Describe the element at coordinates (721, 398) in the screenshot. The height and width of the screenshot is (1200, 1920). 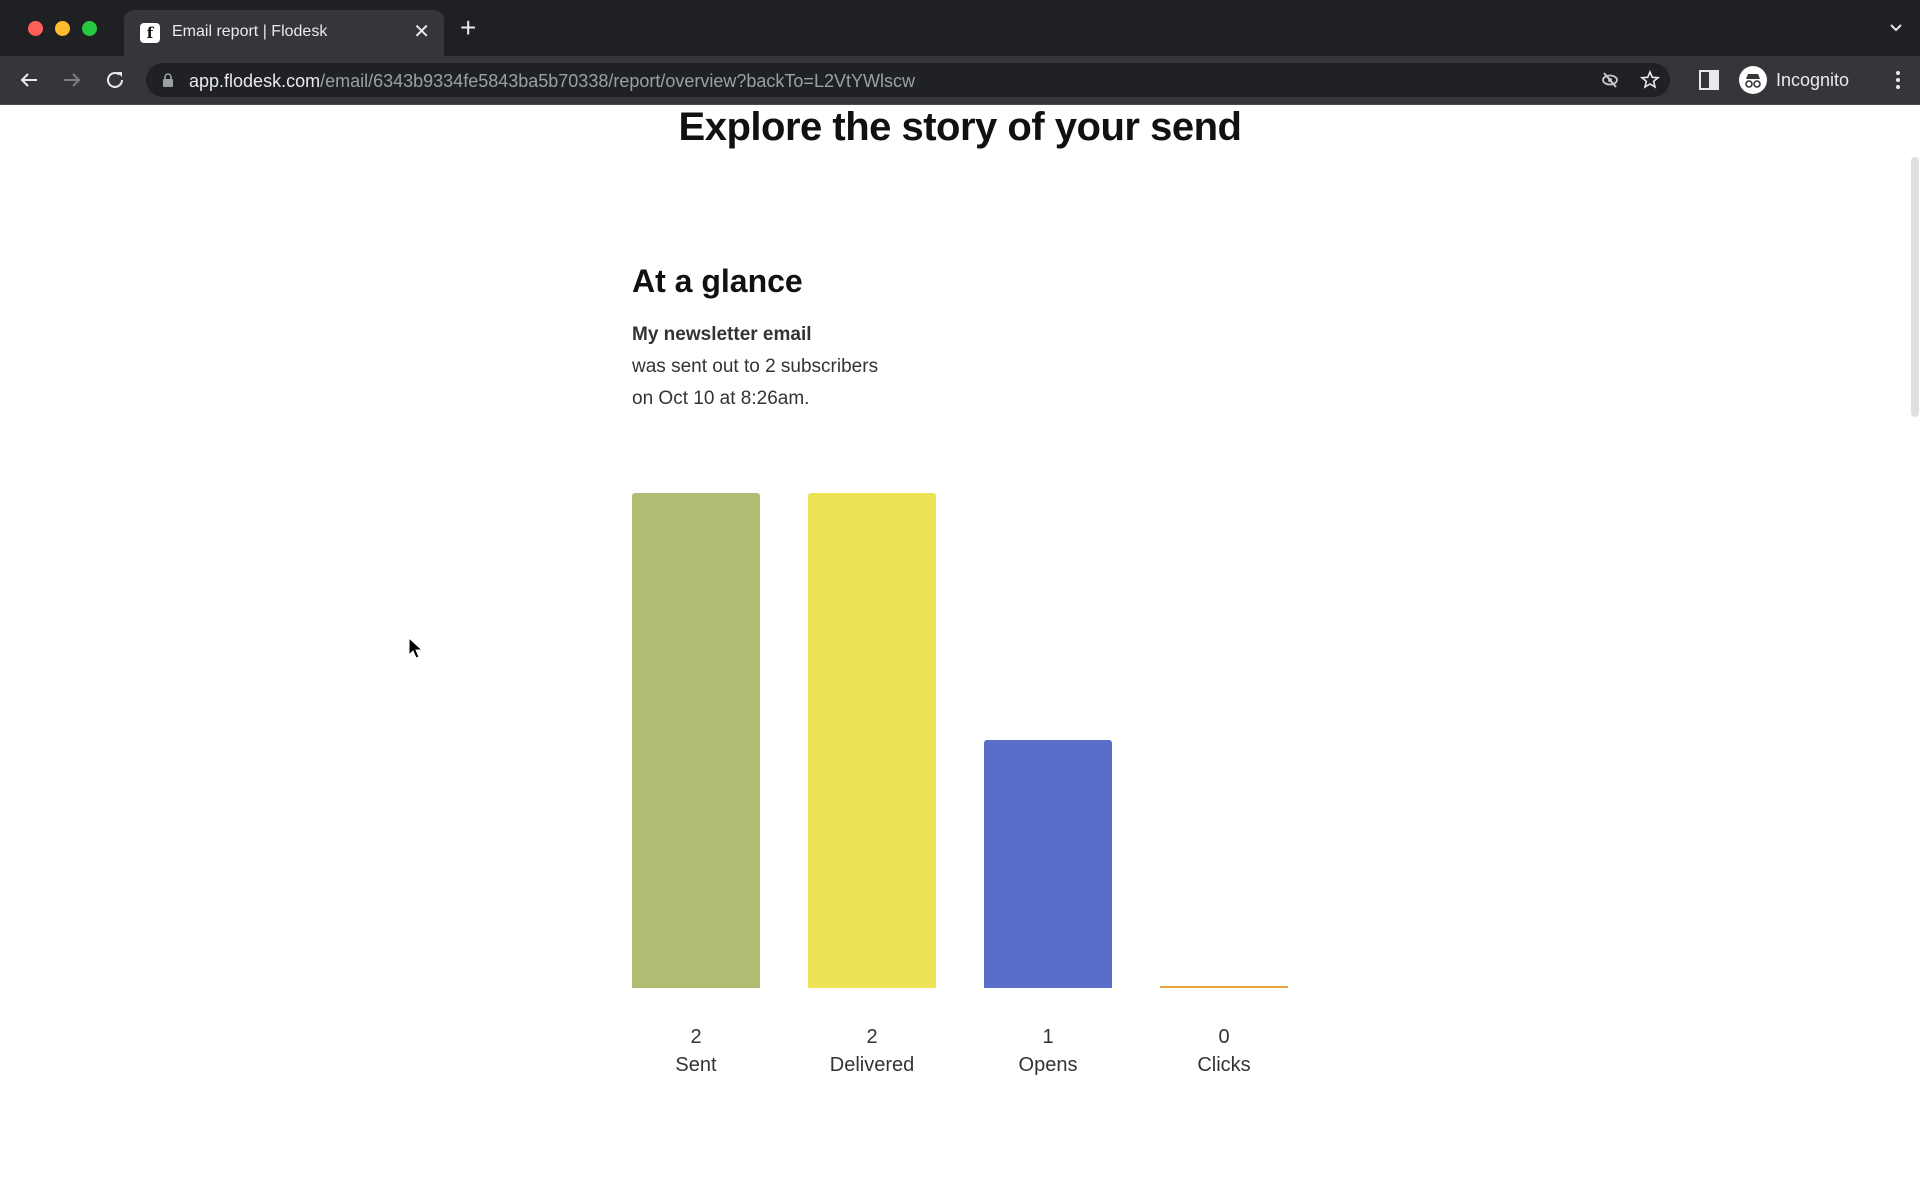
I see `send-summary-date: on Oct 10 at 8:26am.` at that location.